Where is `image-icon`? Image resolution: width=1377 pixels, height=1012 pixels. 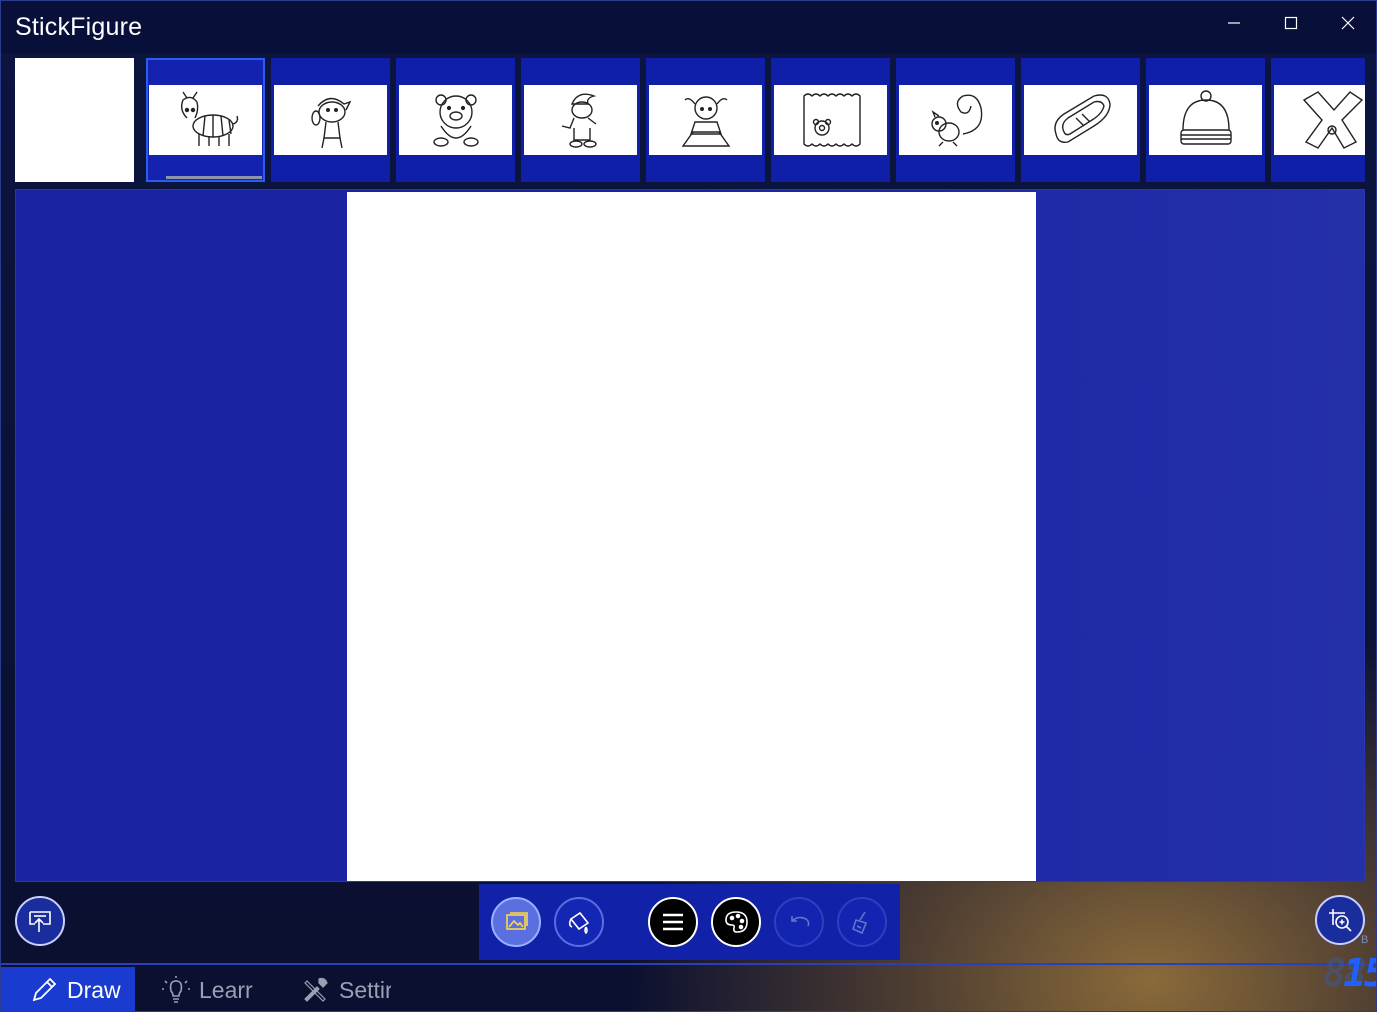 image-icon is located at coordinates (517, 921).